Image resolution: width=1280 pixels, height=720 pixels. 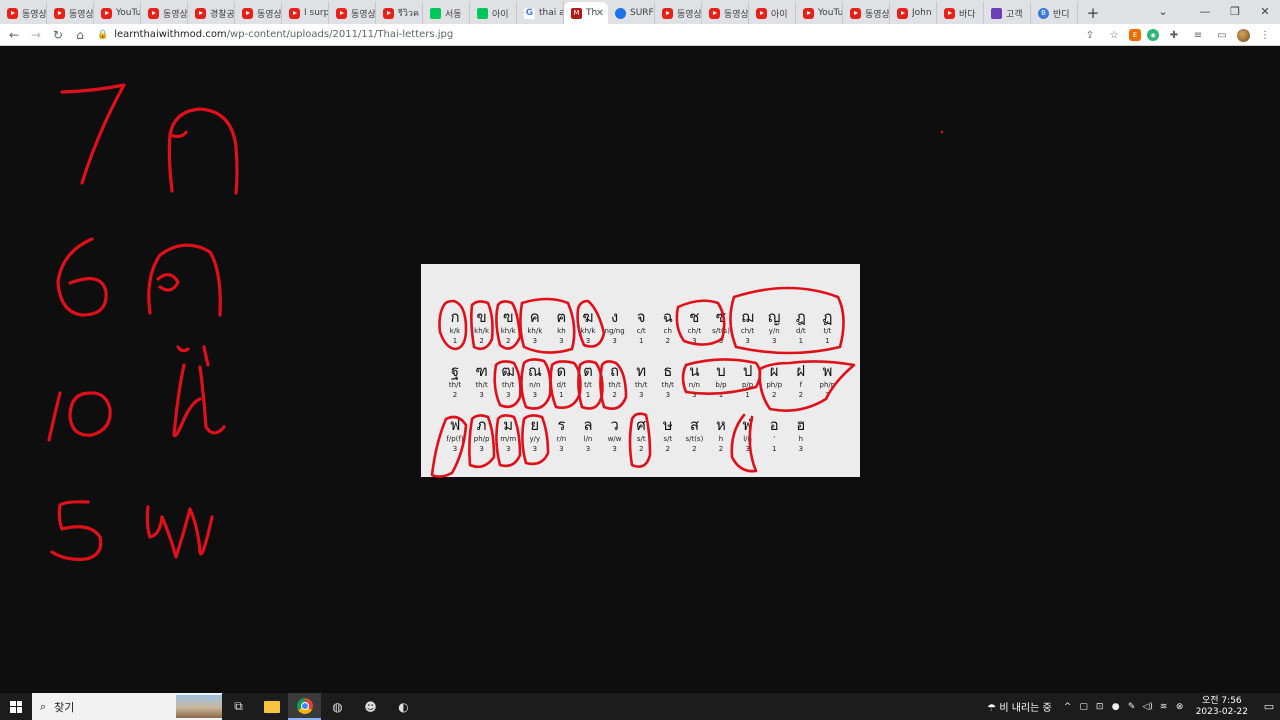 I want to click on thai-letter: ษ, so click(x=667, y=425).